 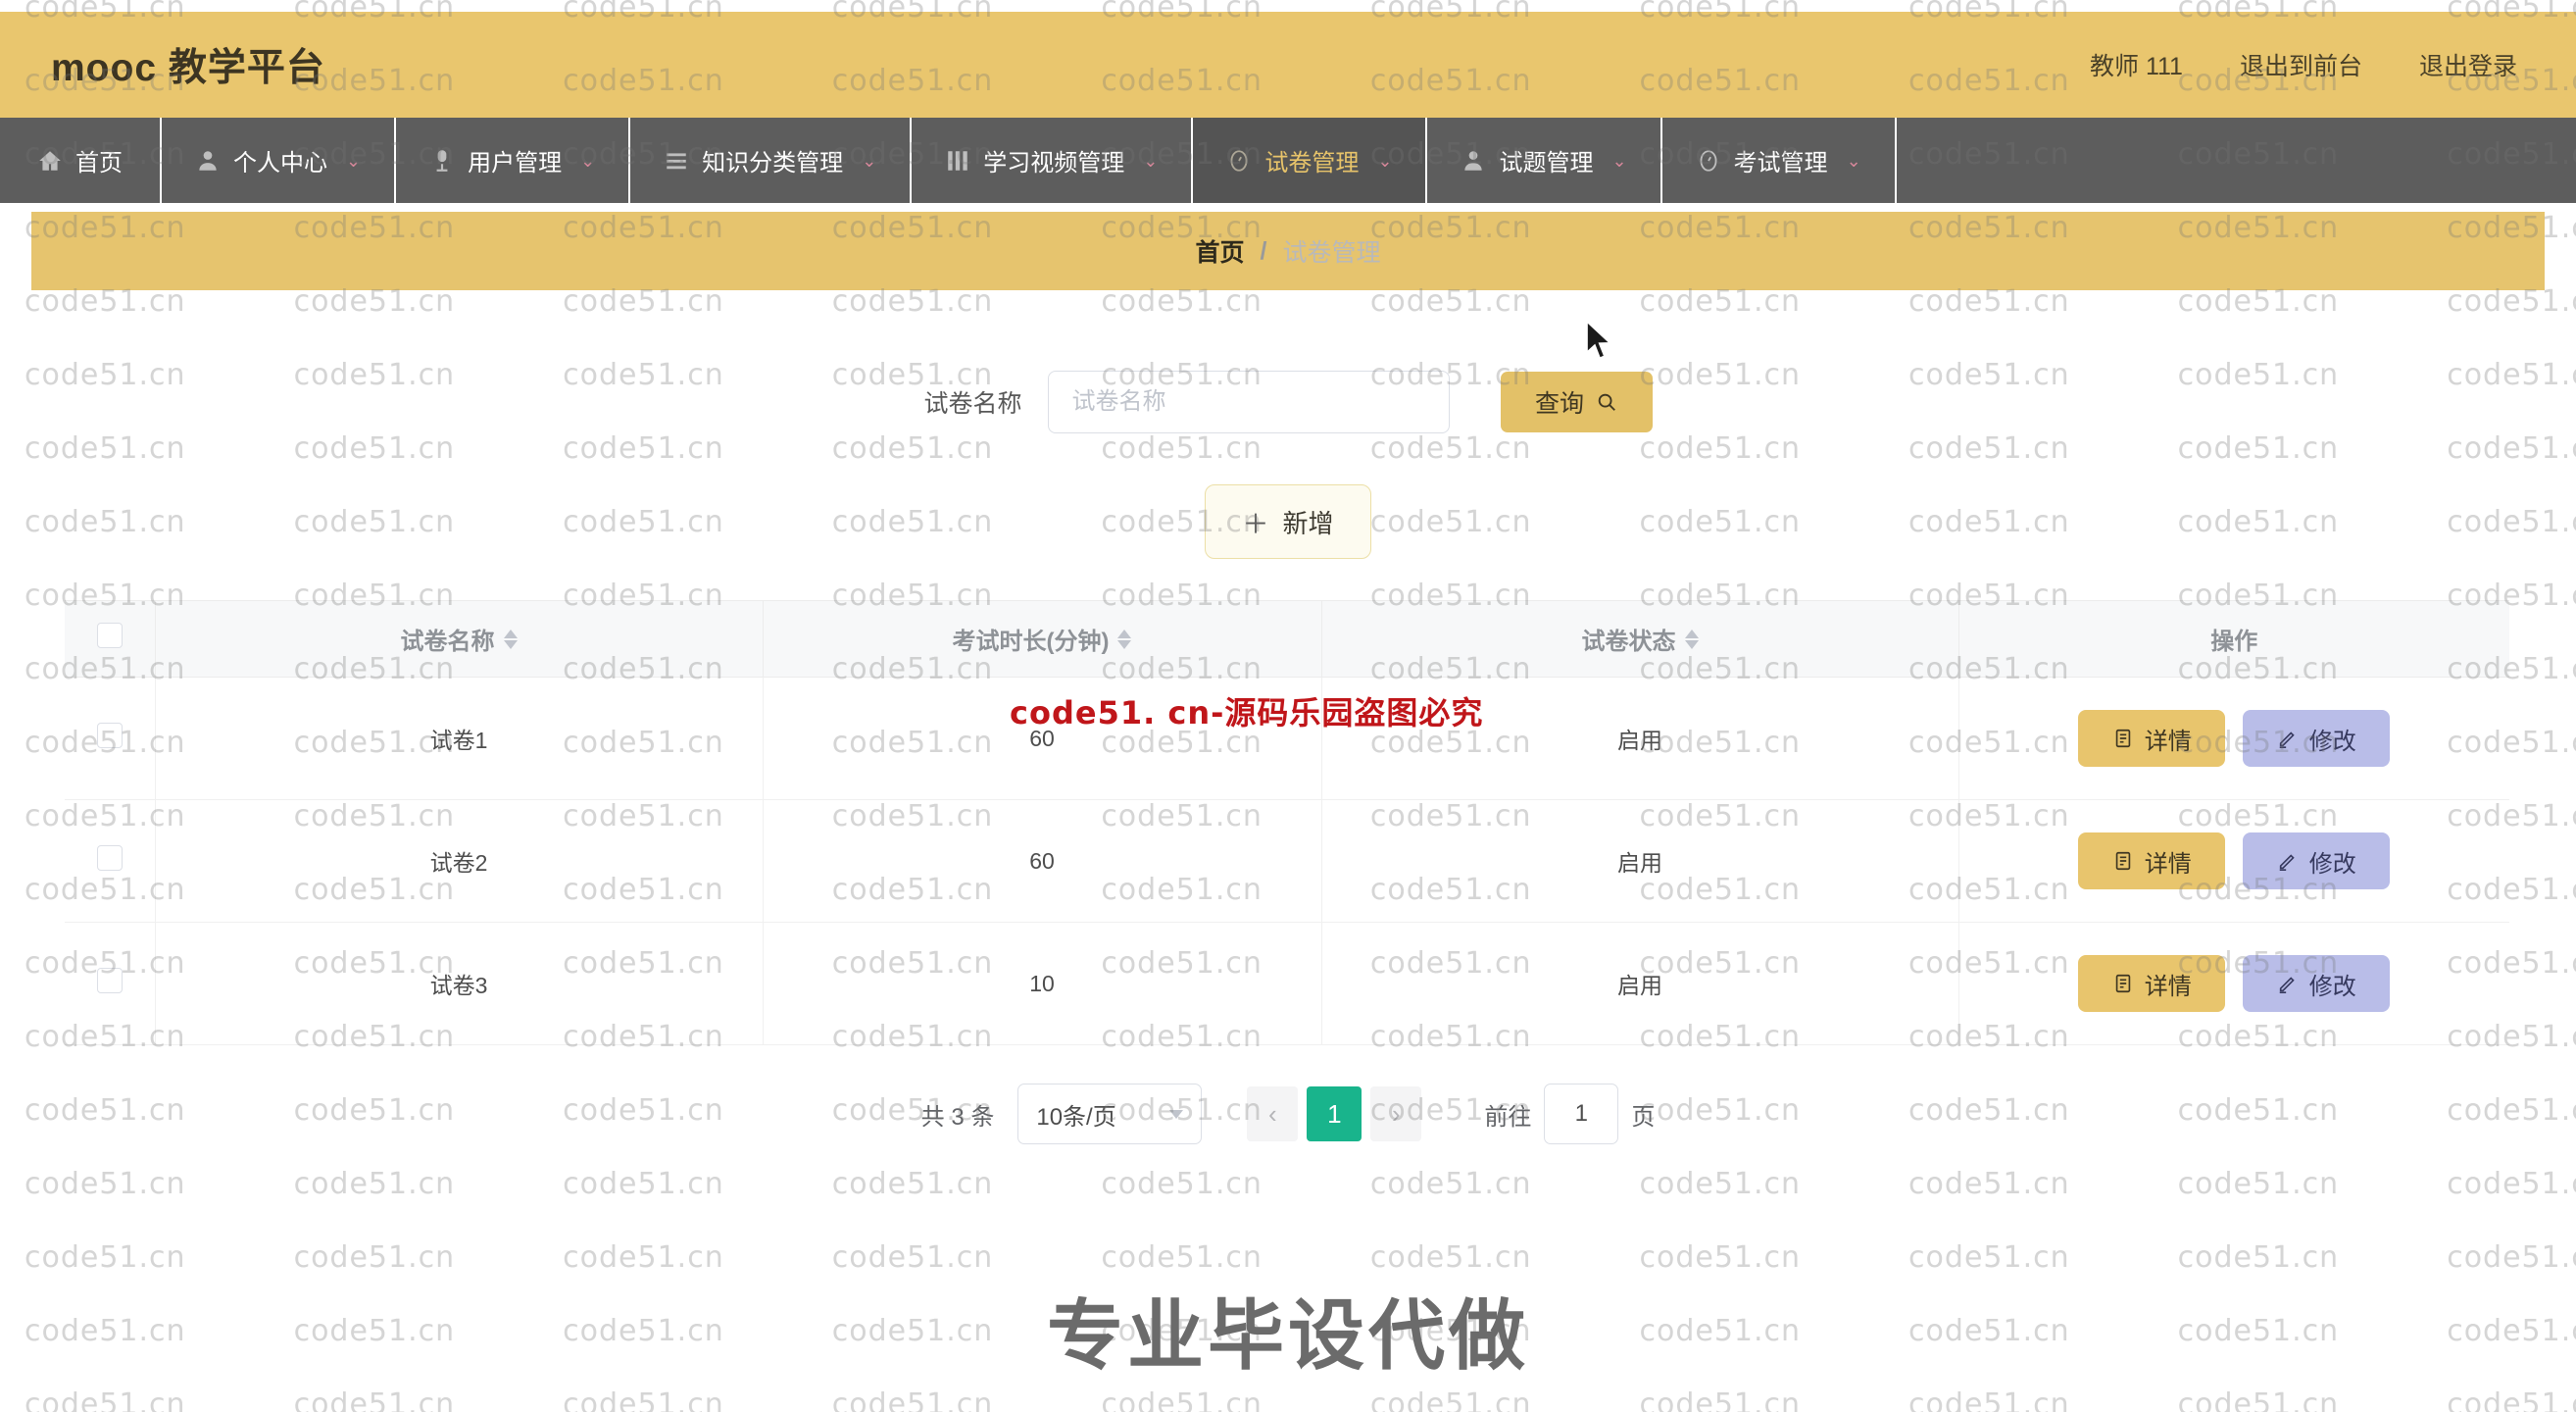 What do you see at coordinates (1273, 1113) in the screenshot?
I see `prev-page-button: ‹` at bounding box center [1273, 1113].